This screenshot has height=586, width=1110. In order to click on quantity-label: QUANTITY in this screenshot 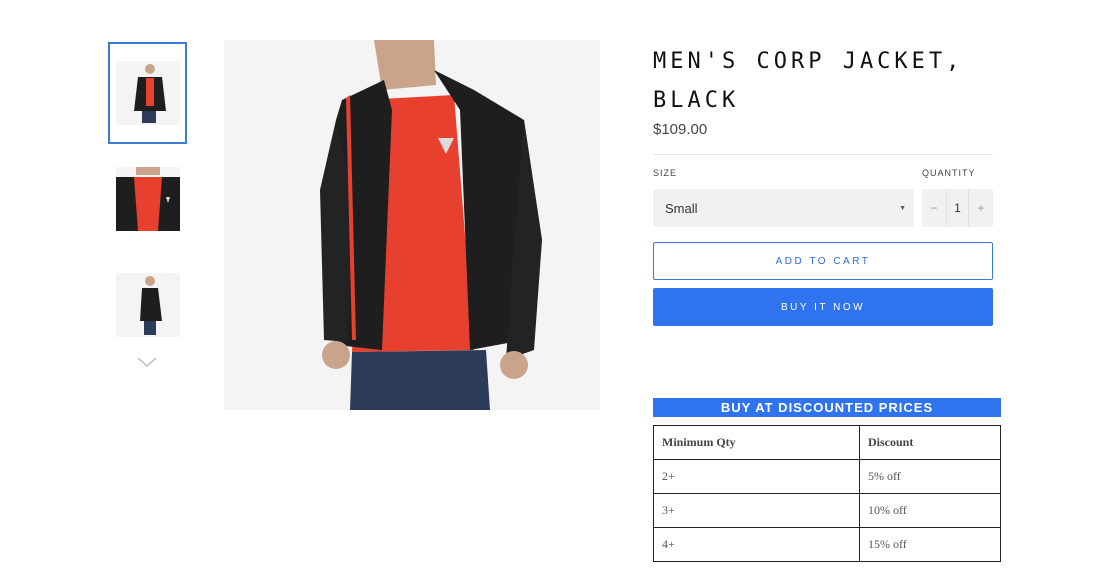, I will do `click(949, 173)`.